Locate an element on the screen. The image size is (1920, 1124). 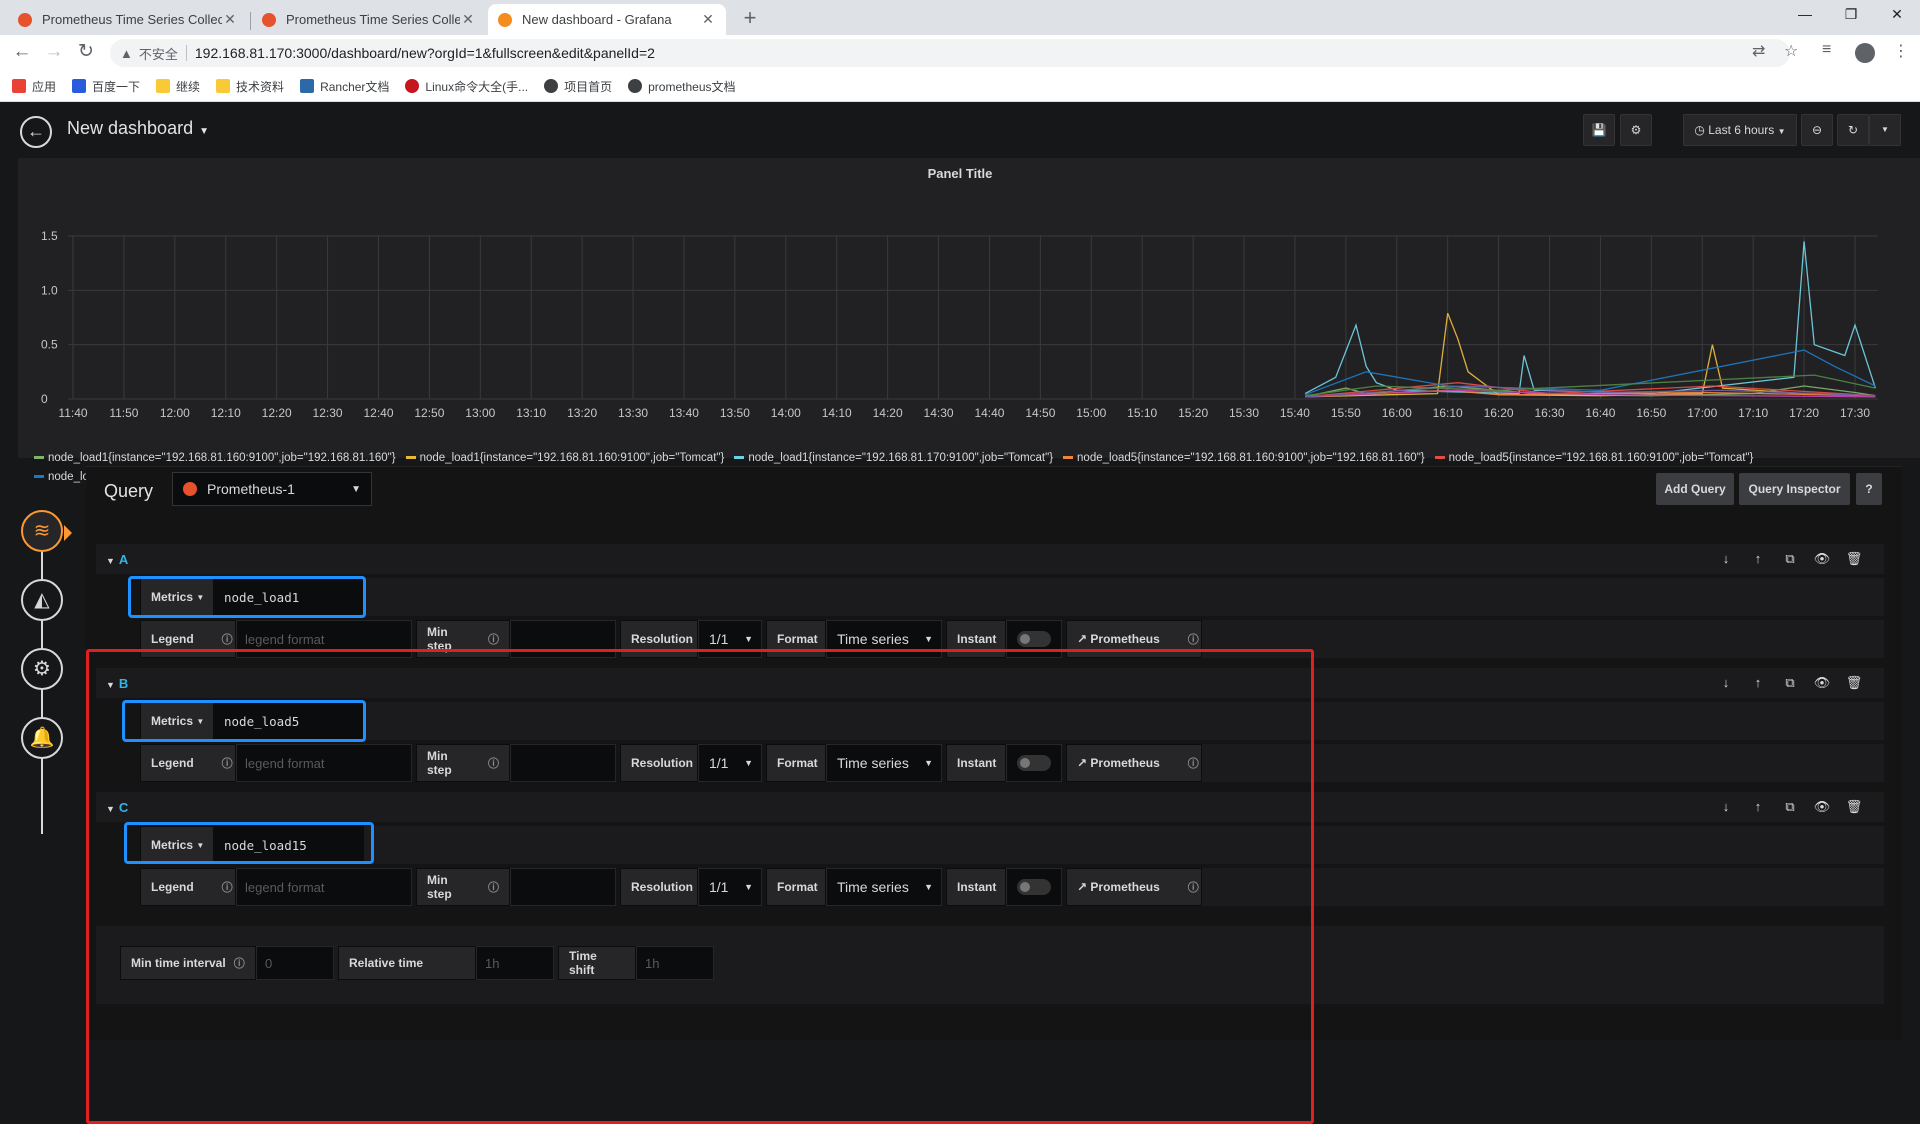
database-queries-icon: ≋ is located at coordinates (42, 531).